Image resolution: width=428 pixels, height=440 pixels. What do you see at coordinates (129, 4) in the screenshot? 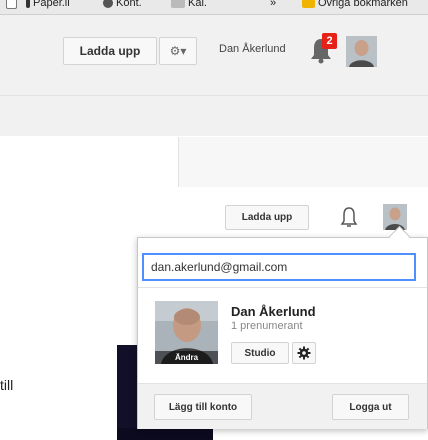
I see `bookmark-label: Kont.` at bounding box center [129, 4].